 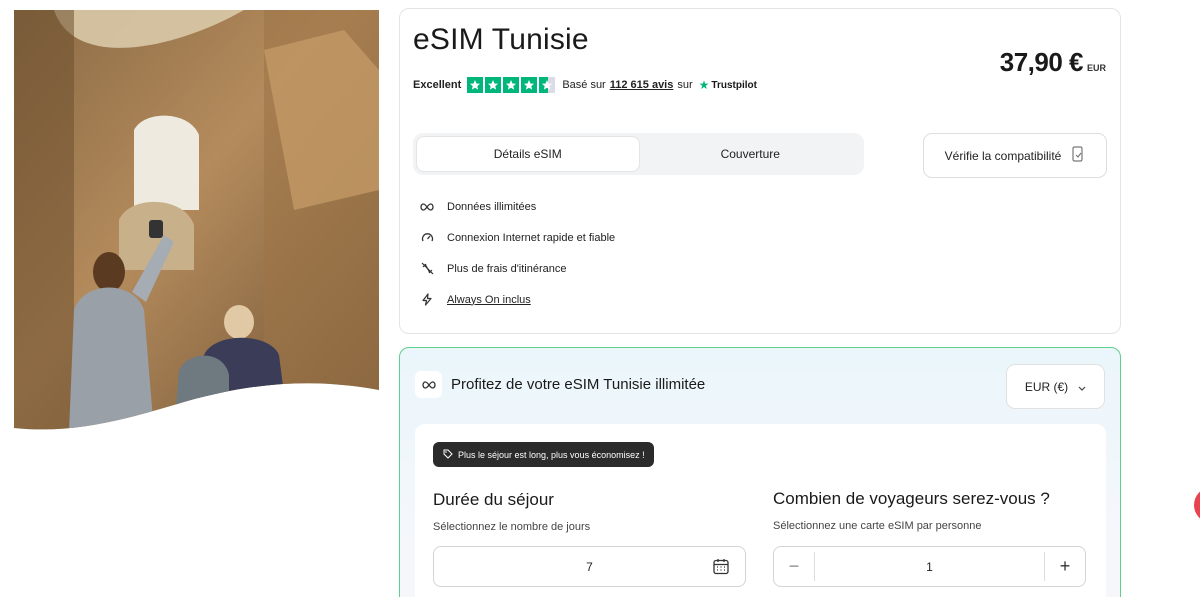 I want to click on feature-item: Plus de frais d'itinérance, so click(x=517, y=268).